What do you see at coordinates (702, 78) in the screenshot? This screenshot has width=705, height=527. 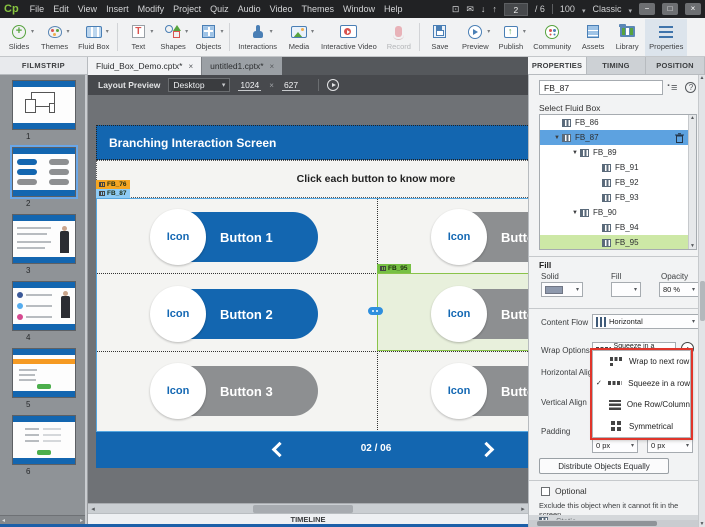 I see `scroll-up-icon: ▲` at bounding box center [702, 78].